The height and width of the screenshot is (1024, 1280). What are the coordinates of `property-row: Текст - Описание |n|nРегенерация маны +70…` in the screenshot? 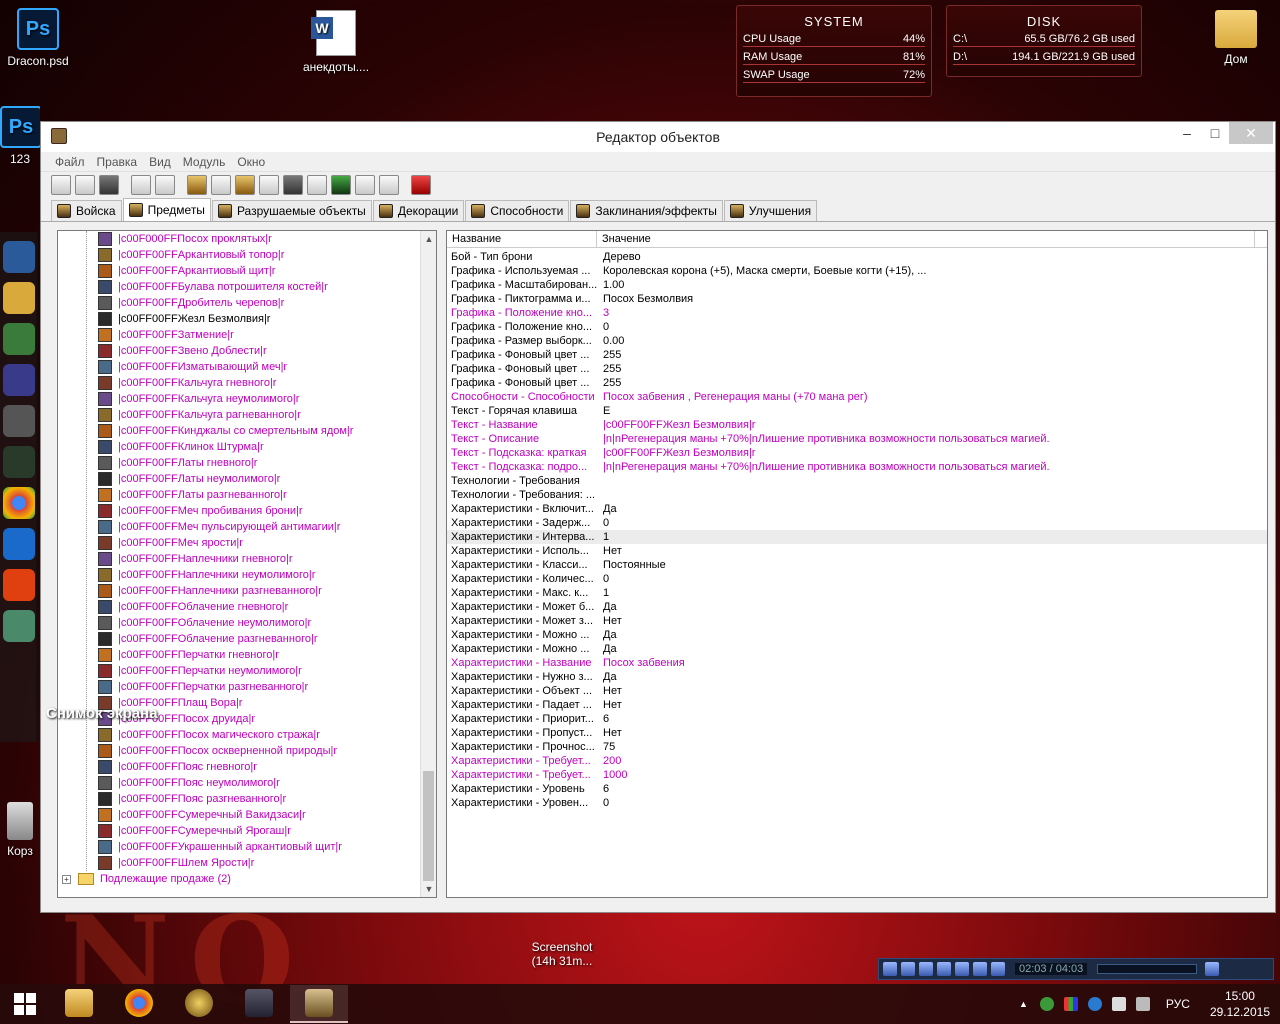 It's located at (857, 439).